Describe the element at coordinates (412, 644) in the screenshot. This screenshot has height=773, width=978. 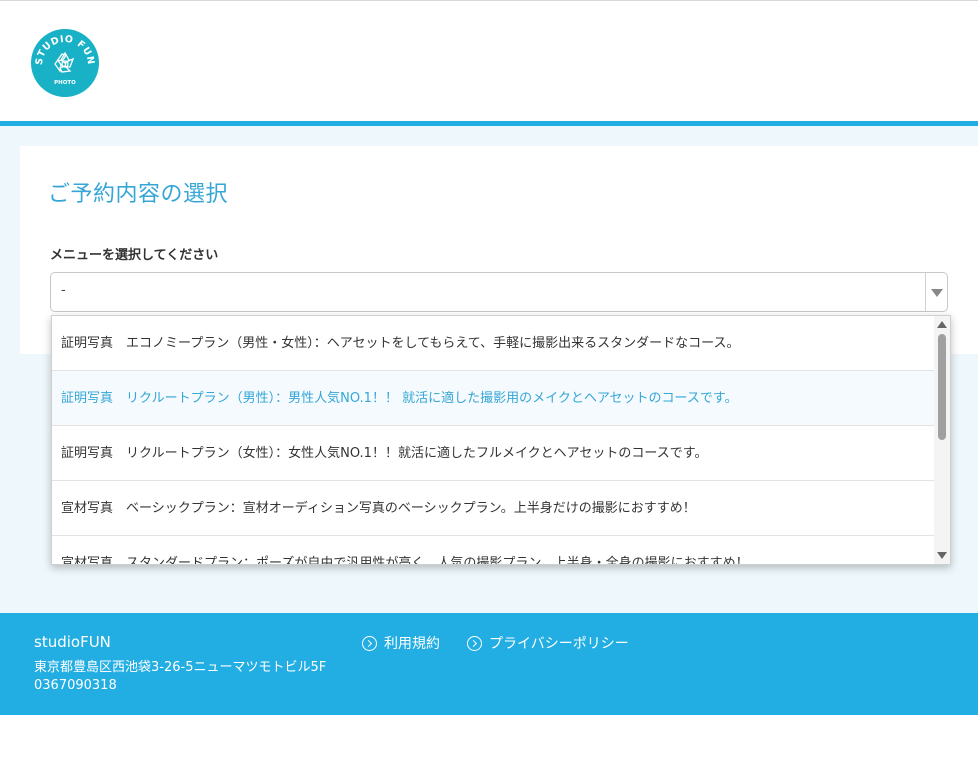
I see `terms-link-label: 利用規約` at that location.